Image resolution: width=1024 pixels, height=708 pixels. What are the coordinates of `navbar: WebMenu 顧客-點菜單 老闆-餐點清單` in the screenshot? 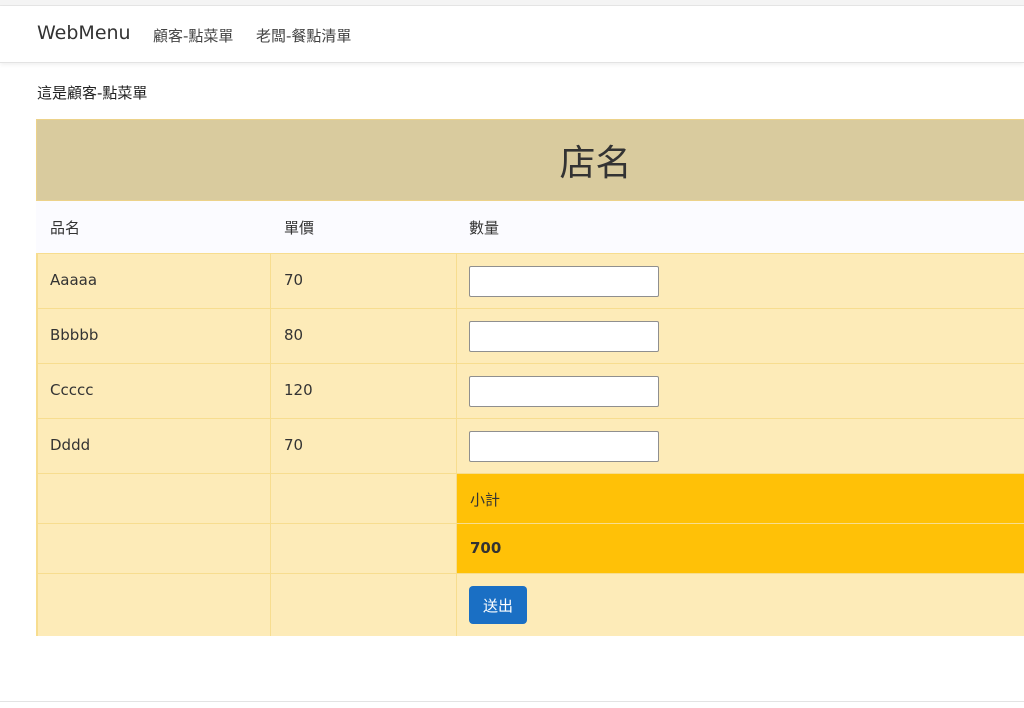 It's located at (512, 34).